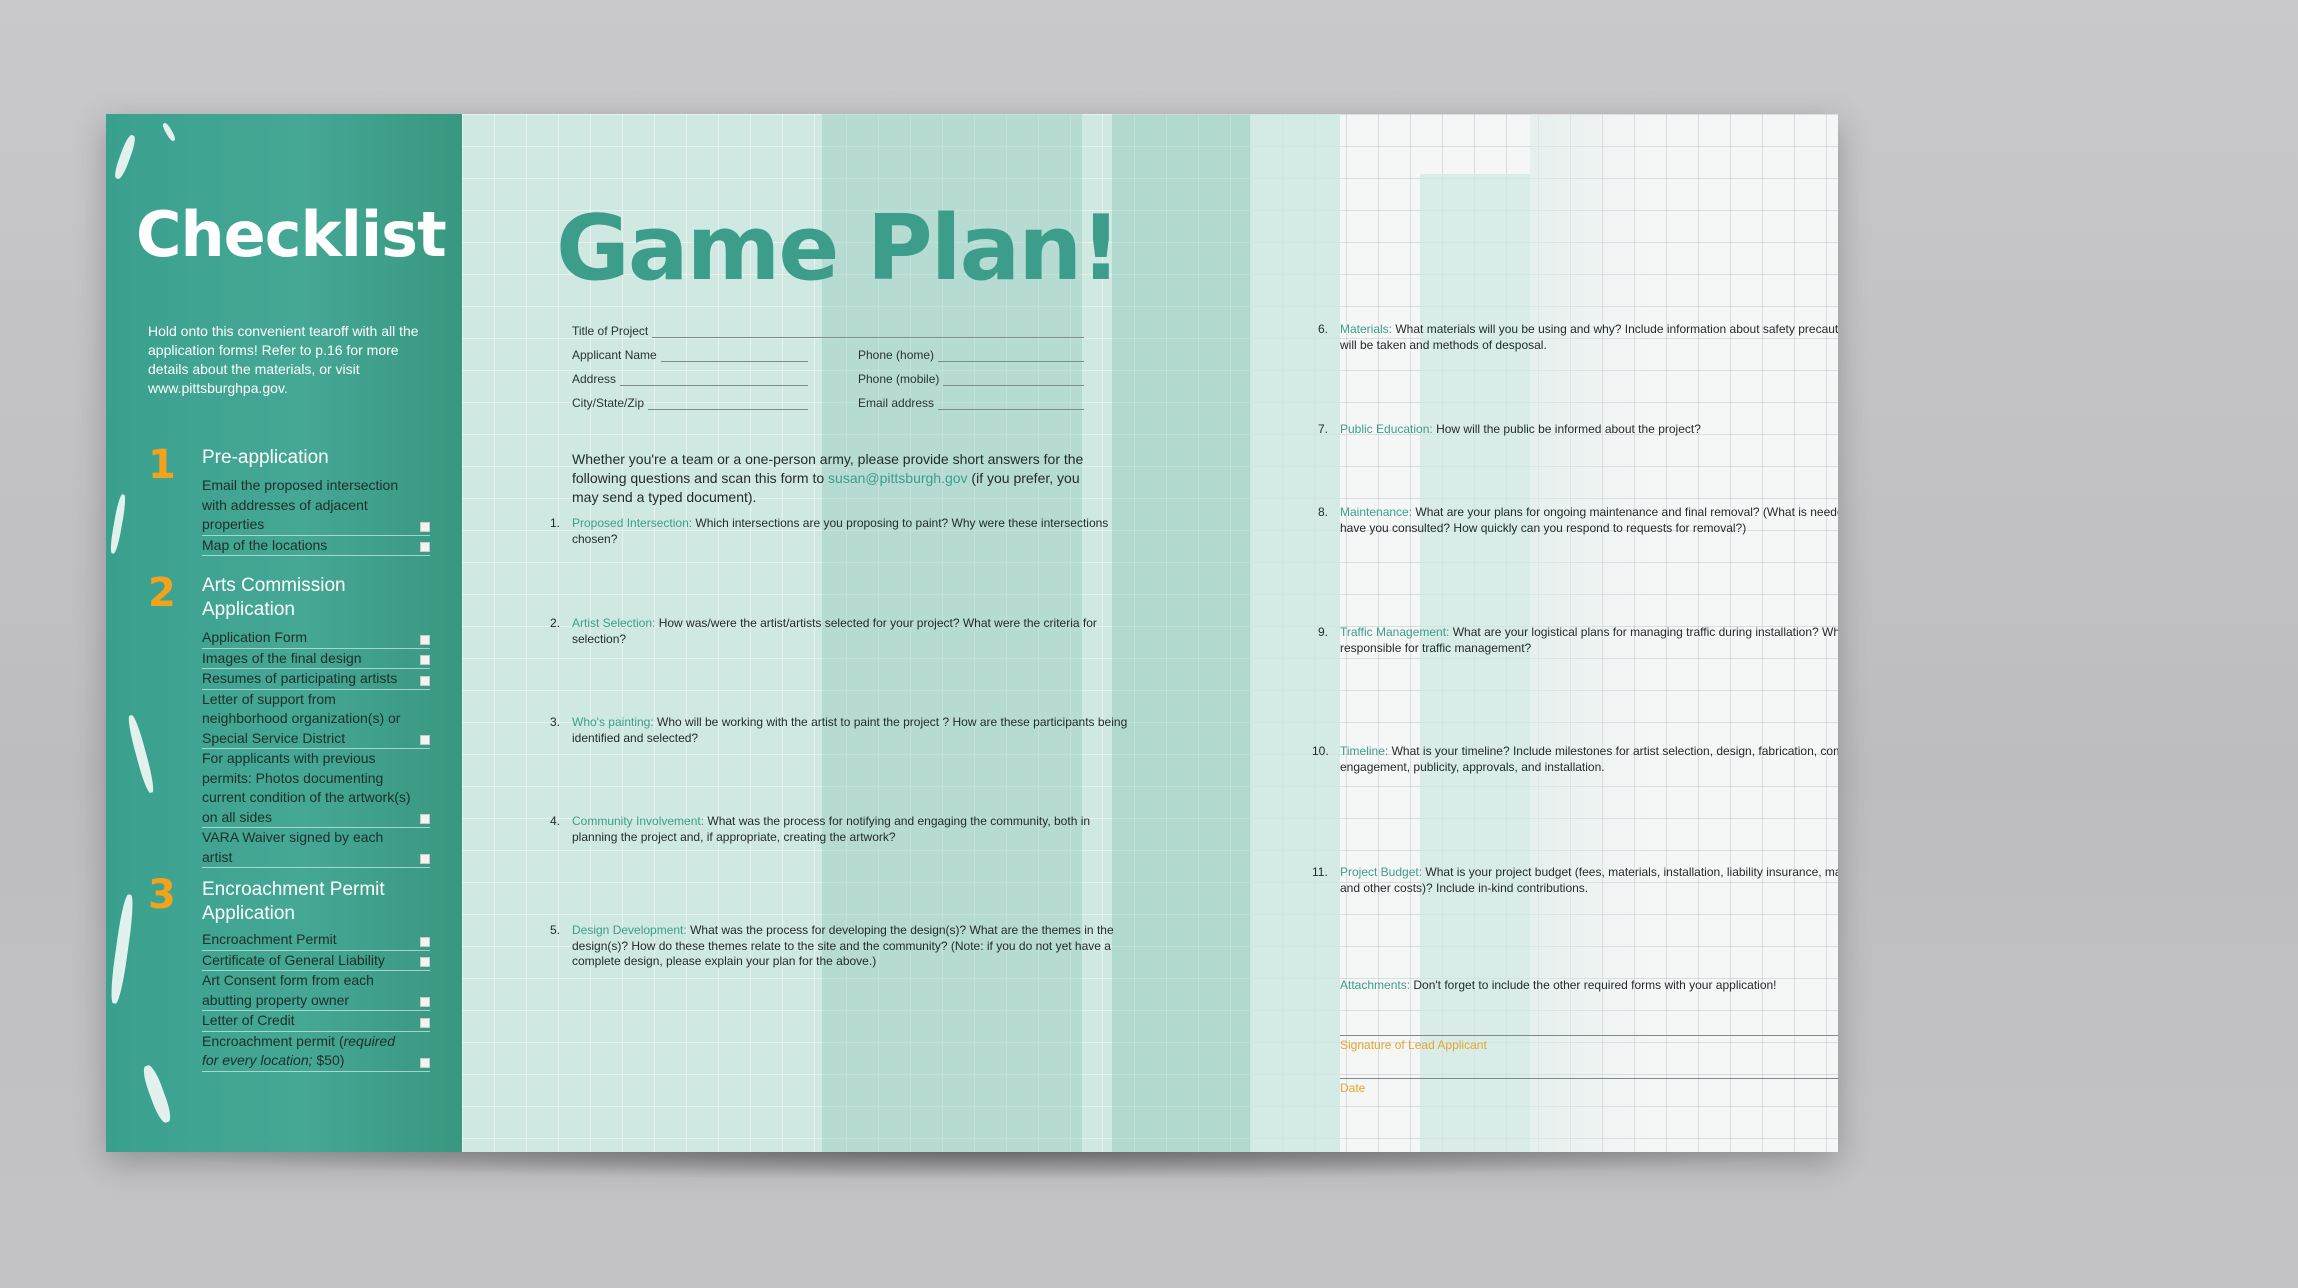 The image size is (2298, 1288). What do you see at coordinates (316, 940) in the screenshot?
I see `checklist-item: Encroachment Permit` at bounding box center [316, 940].